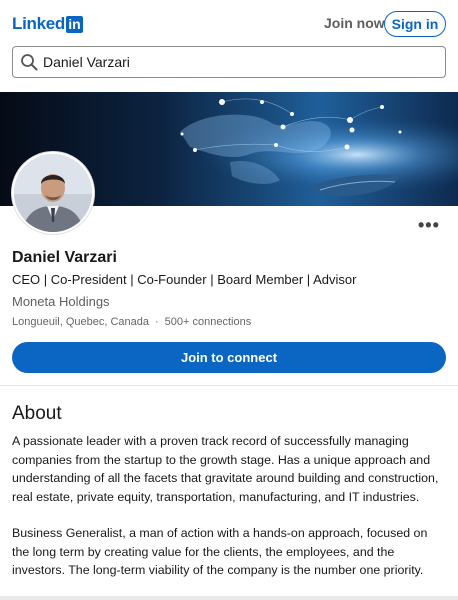 The image size is (458, 600). Describe the element at coordinates (38, 23) in the screenshot. I see `logo-text: Linked` at that location.